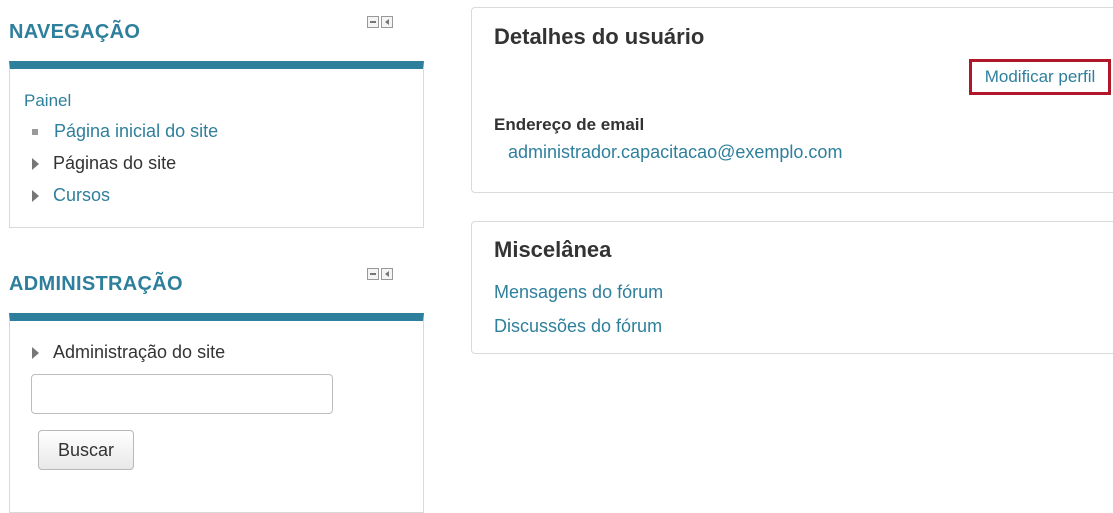  Describe the element at coordinates (114, 163) in the screenshot. I see `nav-item-label: Páginas do site` at that location.